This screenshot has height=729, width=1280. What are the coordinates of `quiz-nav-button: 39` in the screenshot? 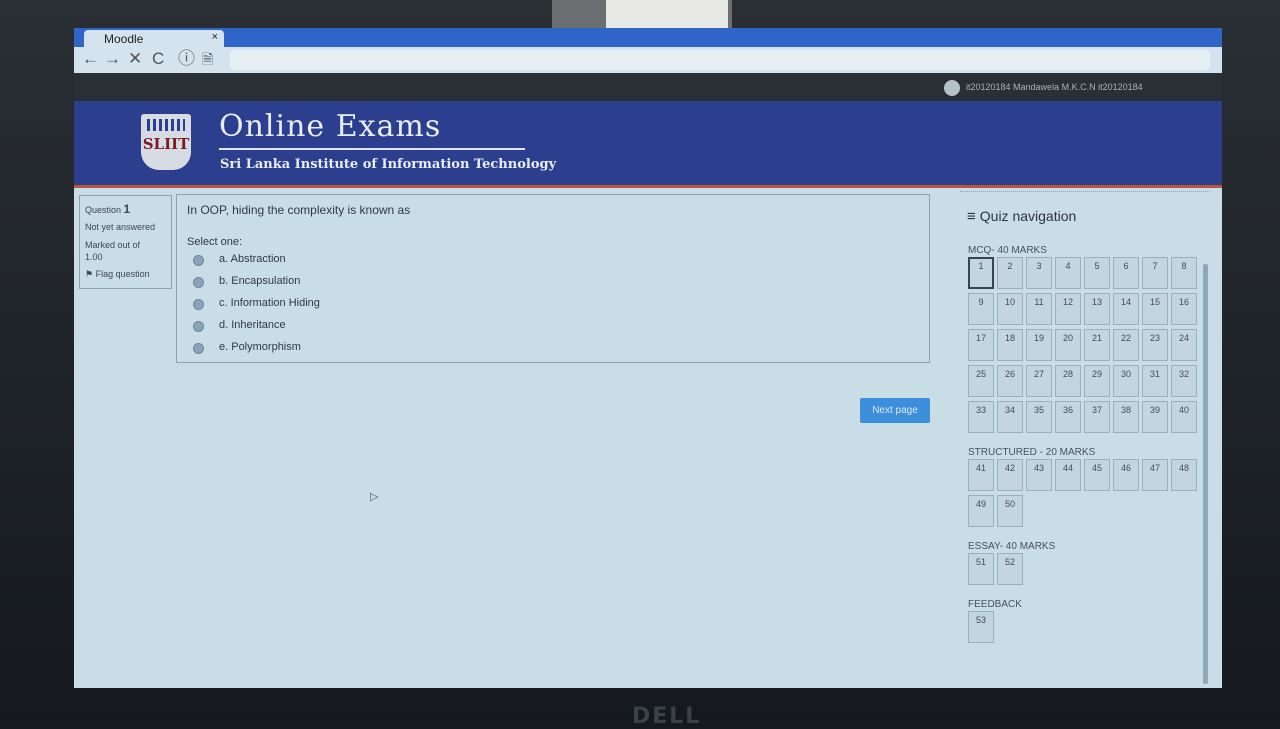 It's located at (1155, 417).